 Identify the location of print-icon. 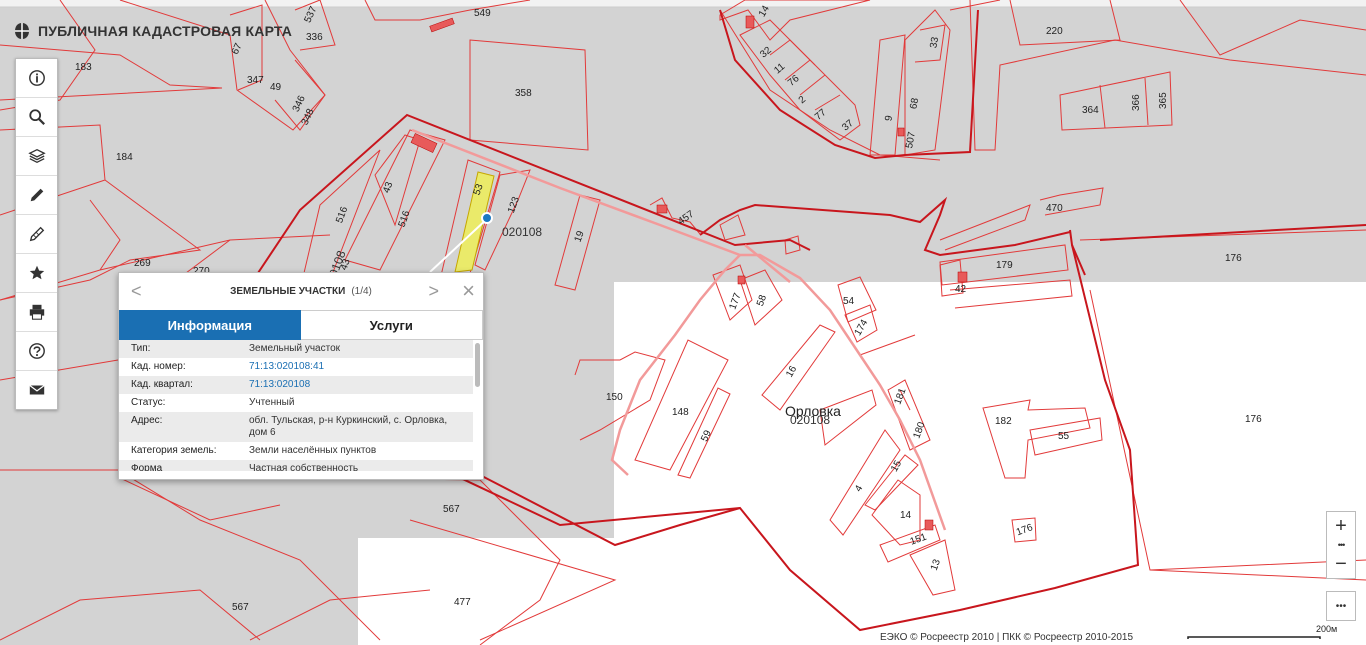
(36, 312).